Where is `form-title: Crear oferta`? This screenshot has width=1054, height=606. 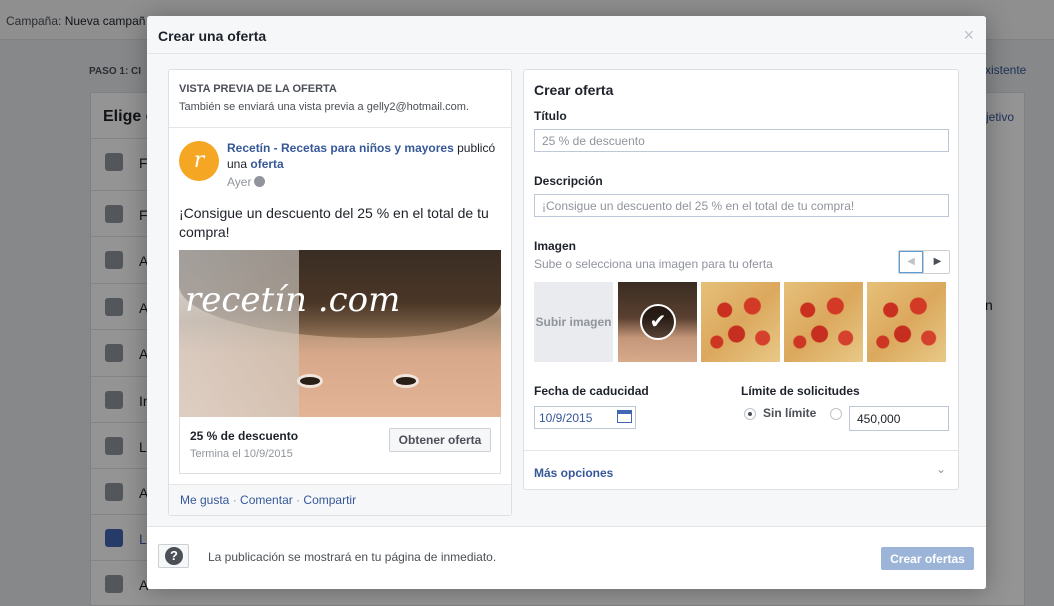
form-title: Crear oferta is located at coordinates (574, 90).